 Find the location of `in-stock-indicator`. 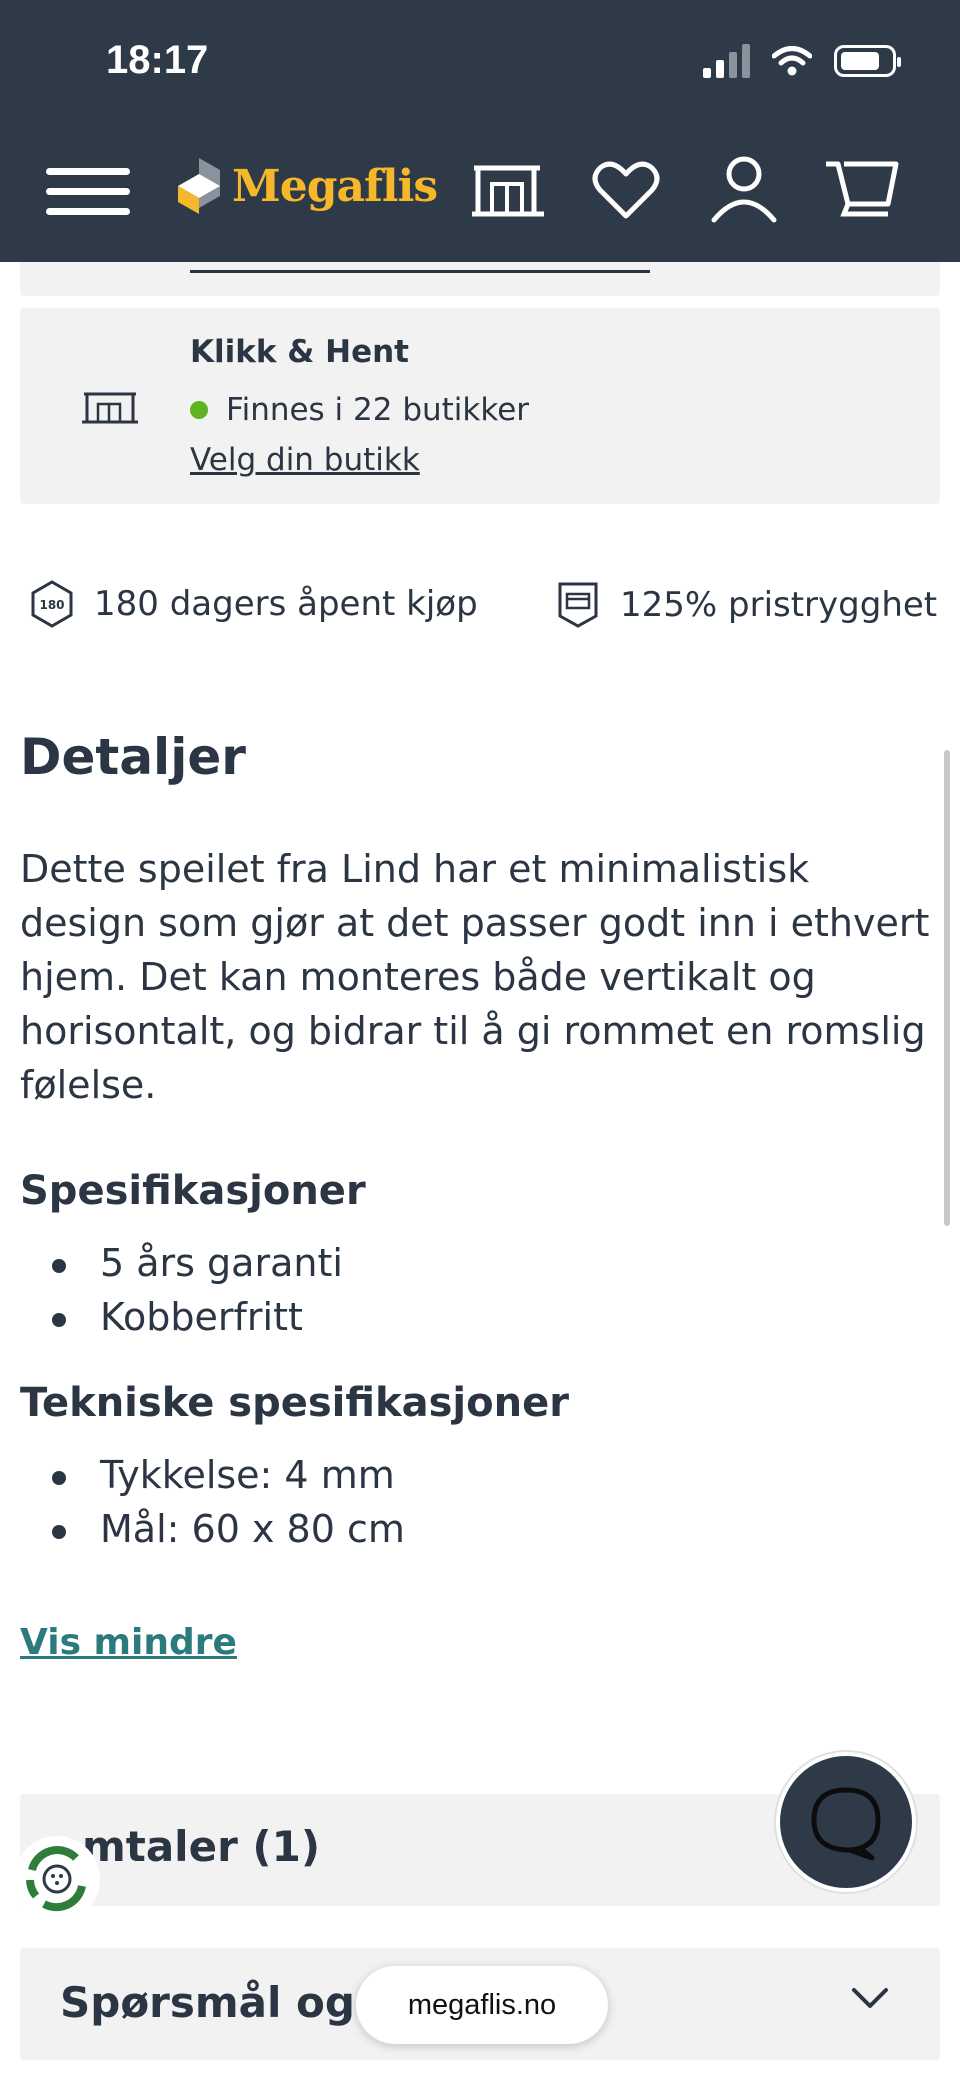

in-stock-indicator is located at coordinates (199, 410).